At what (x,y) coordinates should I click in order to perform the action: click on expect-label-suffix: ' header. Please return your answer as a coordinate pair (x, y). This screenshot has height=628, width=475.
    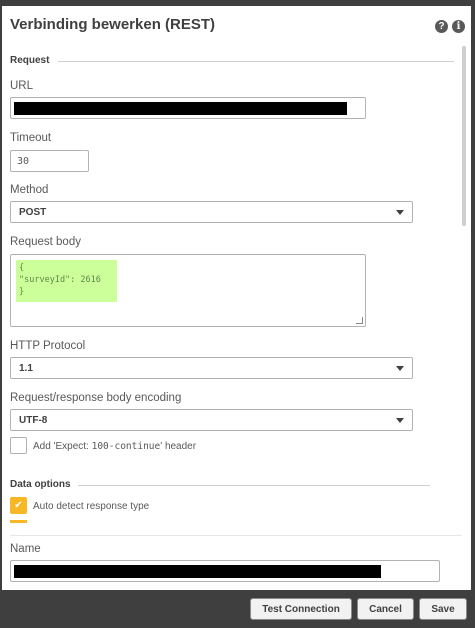
    Looking at the image, I should click on (178, 446).